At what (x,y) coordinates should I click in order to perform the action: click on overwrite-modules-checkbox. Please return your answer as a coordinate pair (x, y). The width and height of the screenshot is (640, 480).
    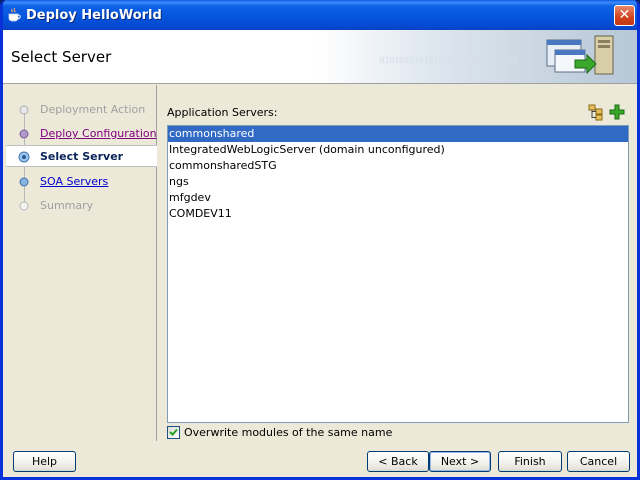
    Looking at the image, I should click on (173, 432).